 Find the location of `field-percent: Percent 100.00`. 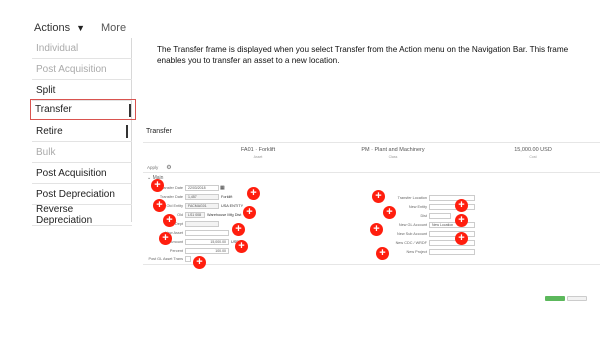

field-percent: Percent 100.00 is located at coordinates (188, 250).